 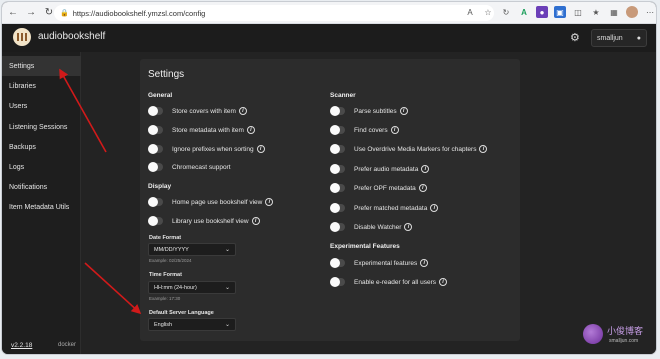 What do you see at coordinates (488, 12) in the screenshot?
I see `star-icon: ☆` at bounding box center [488, 12].